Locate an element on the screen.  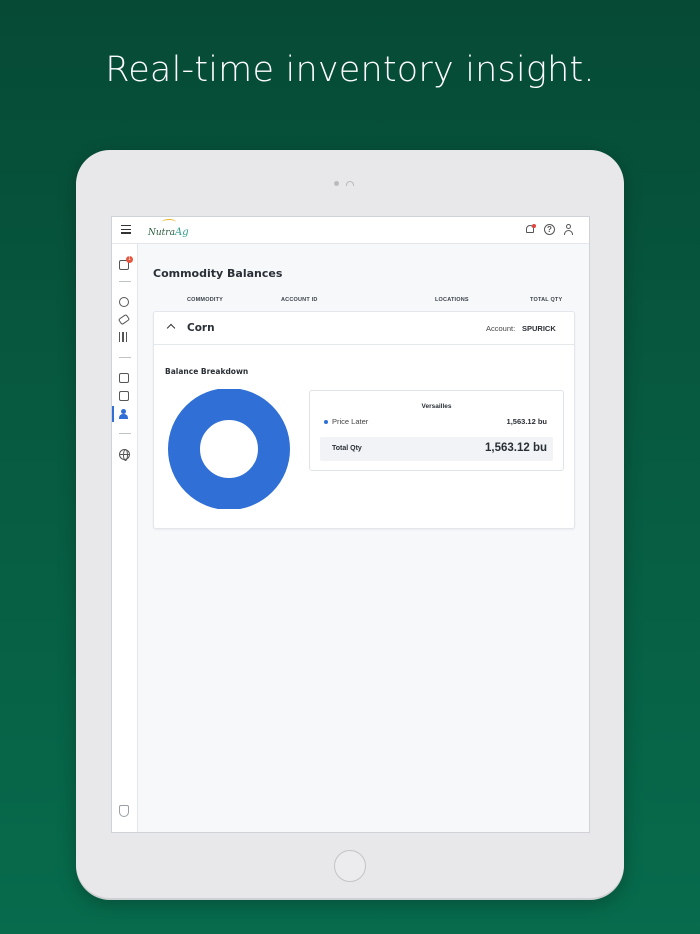
sensor is located at coordinates (350, 183).